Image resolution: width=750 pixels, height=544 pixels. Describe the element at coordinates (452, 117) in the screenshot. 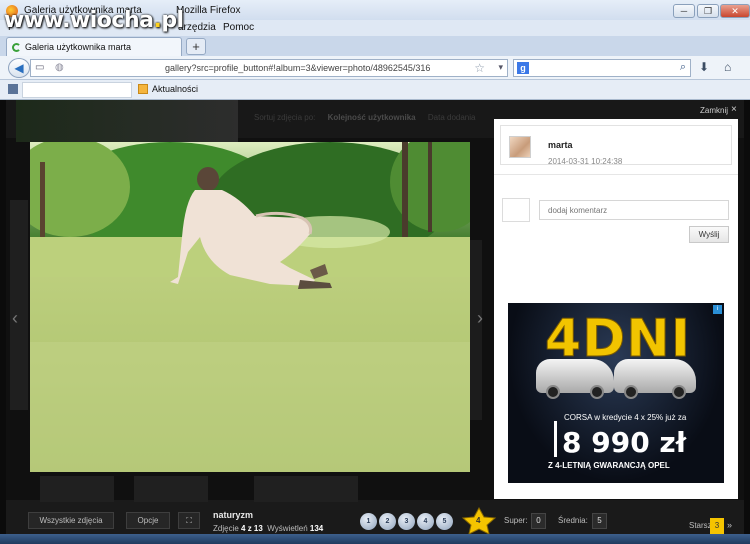

I see `sort-option-date: Data dodania` at that location.